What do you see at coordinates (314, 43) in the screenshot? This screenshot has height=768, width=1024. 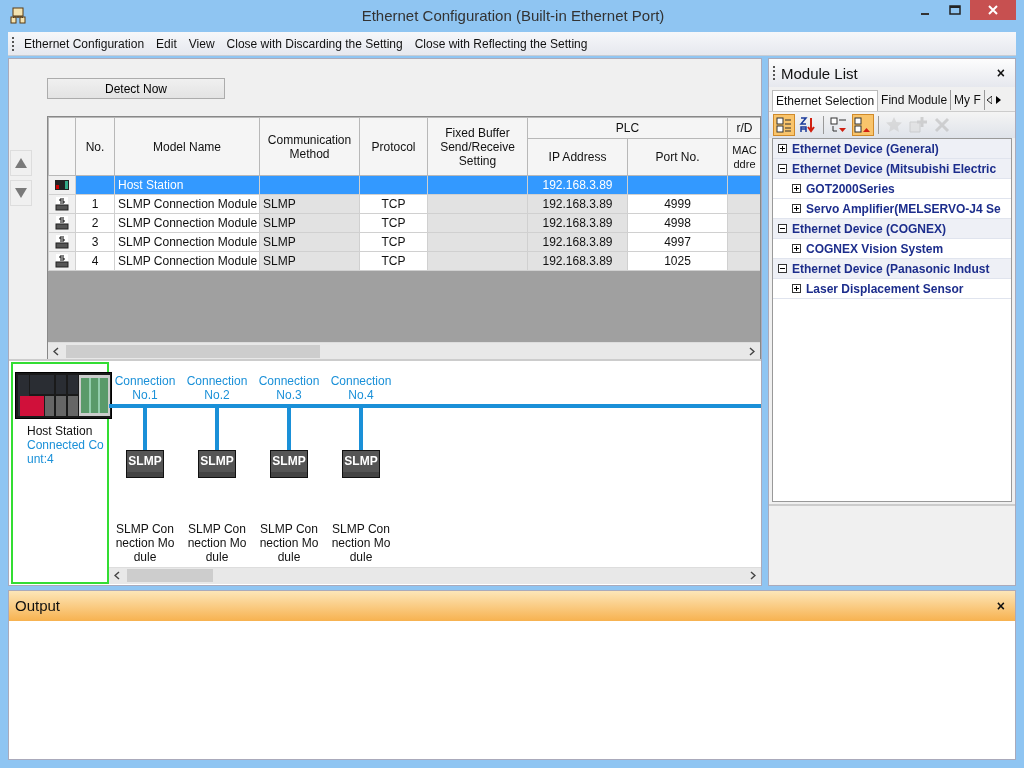 I see `menu-item: Close with Discarding the Setting` at bounding box center [314, 43].